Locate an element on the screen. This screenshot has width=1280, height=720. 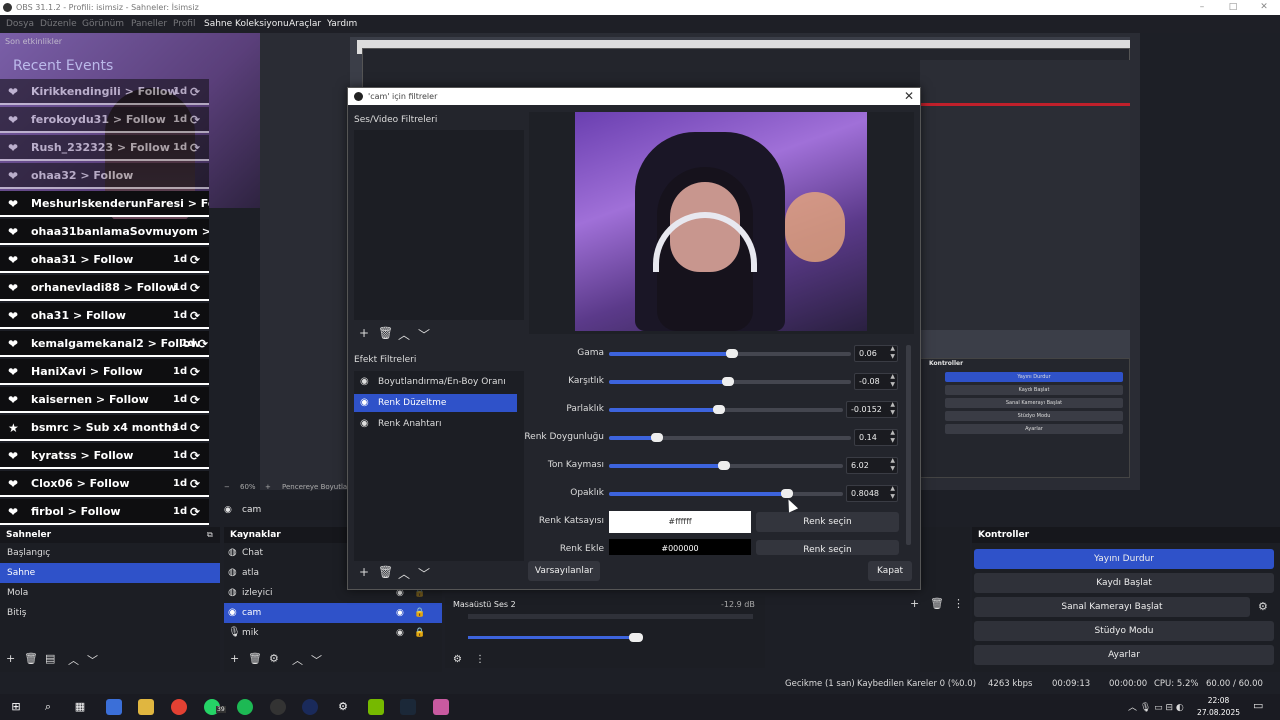
dock-float-icon: ⧉ is located at coordinates (210, 535).